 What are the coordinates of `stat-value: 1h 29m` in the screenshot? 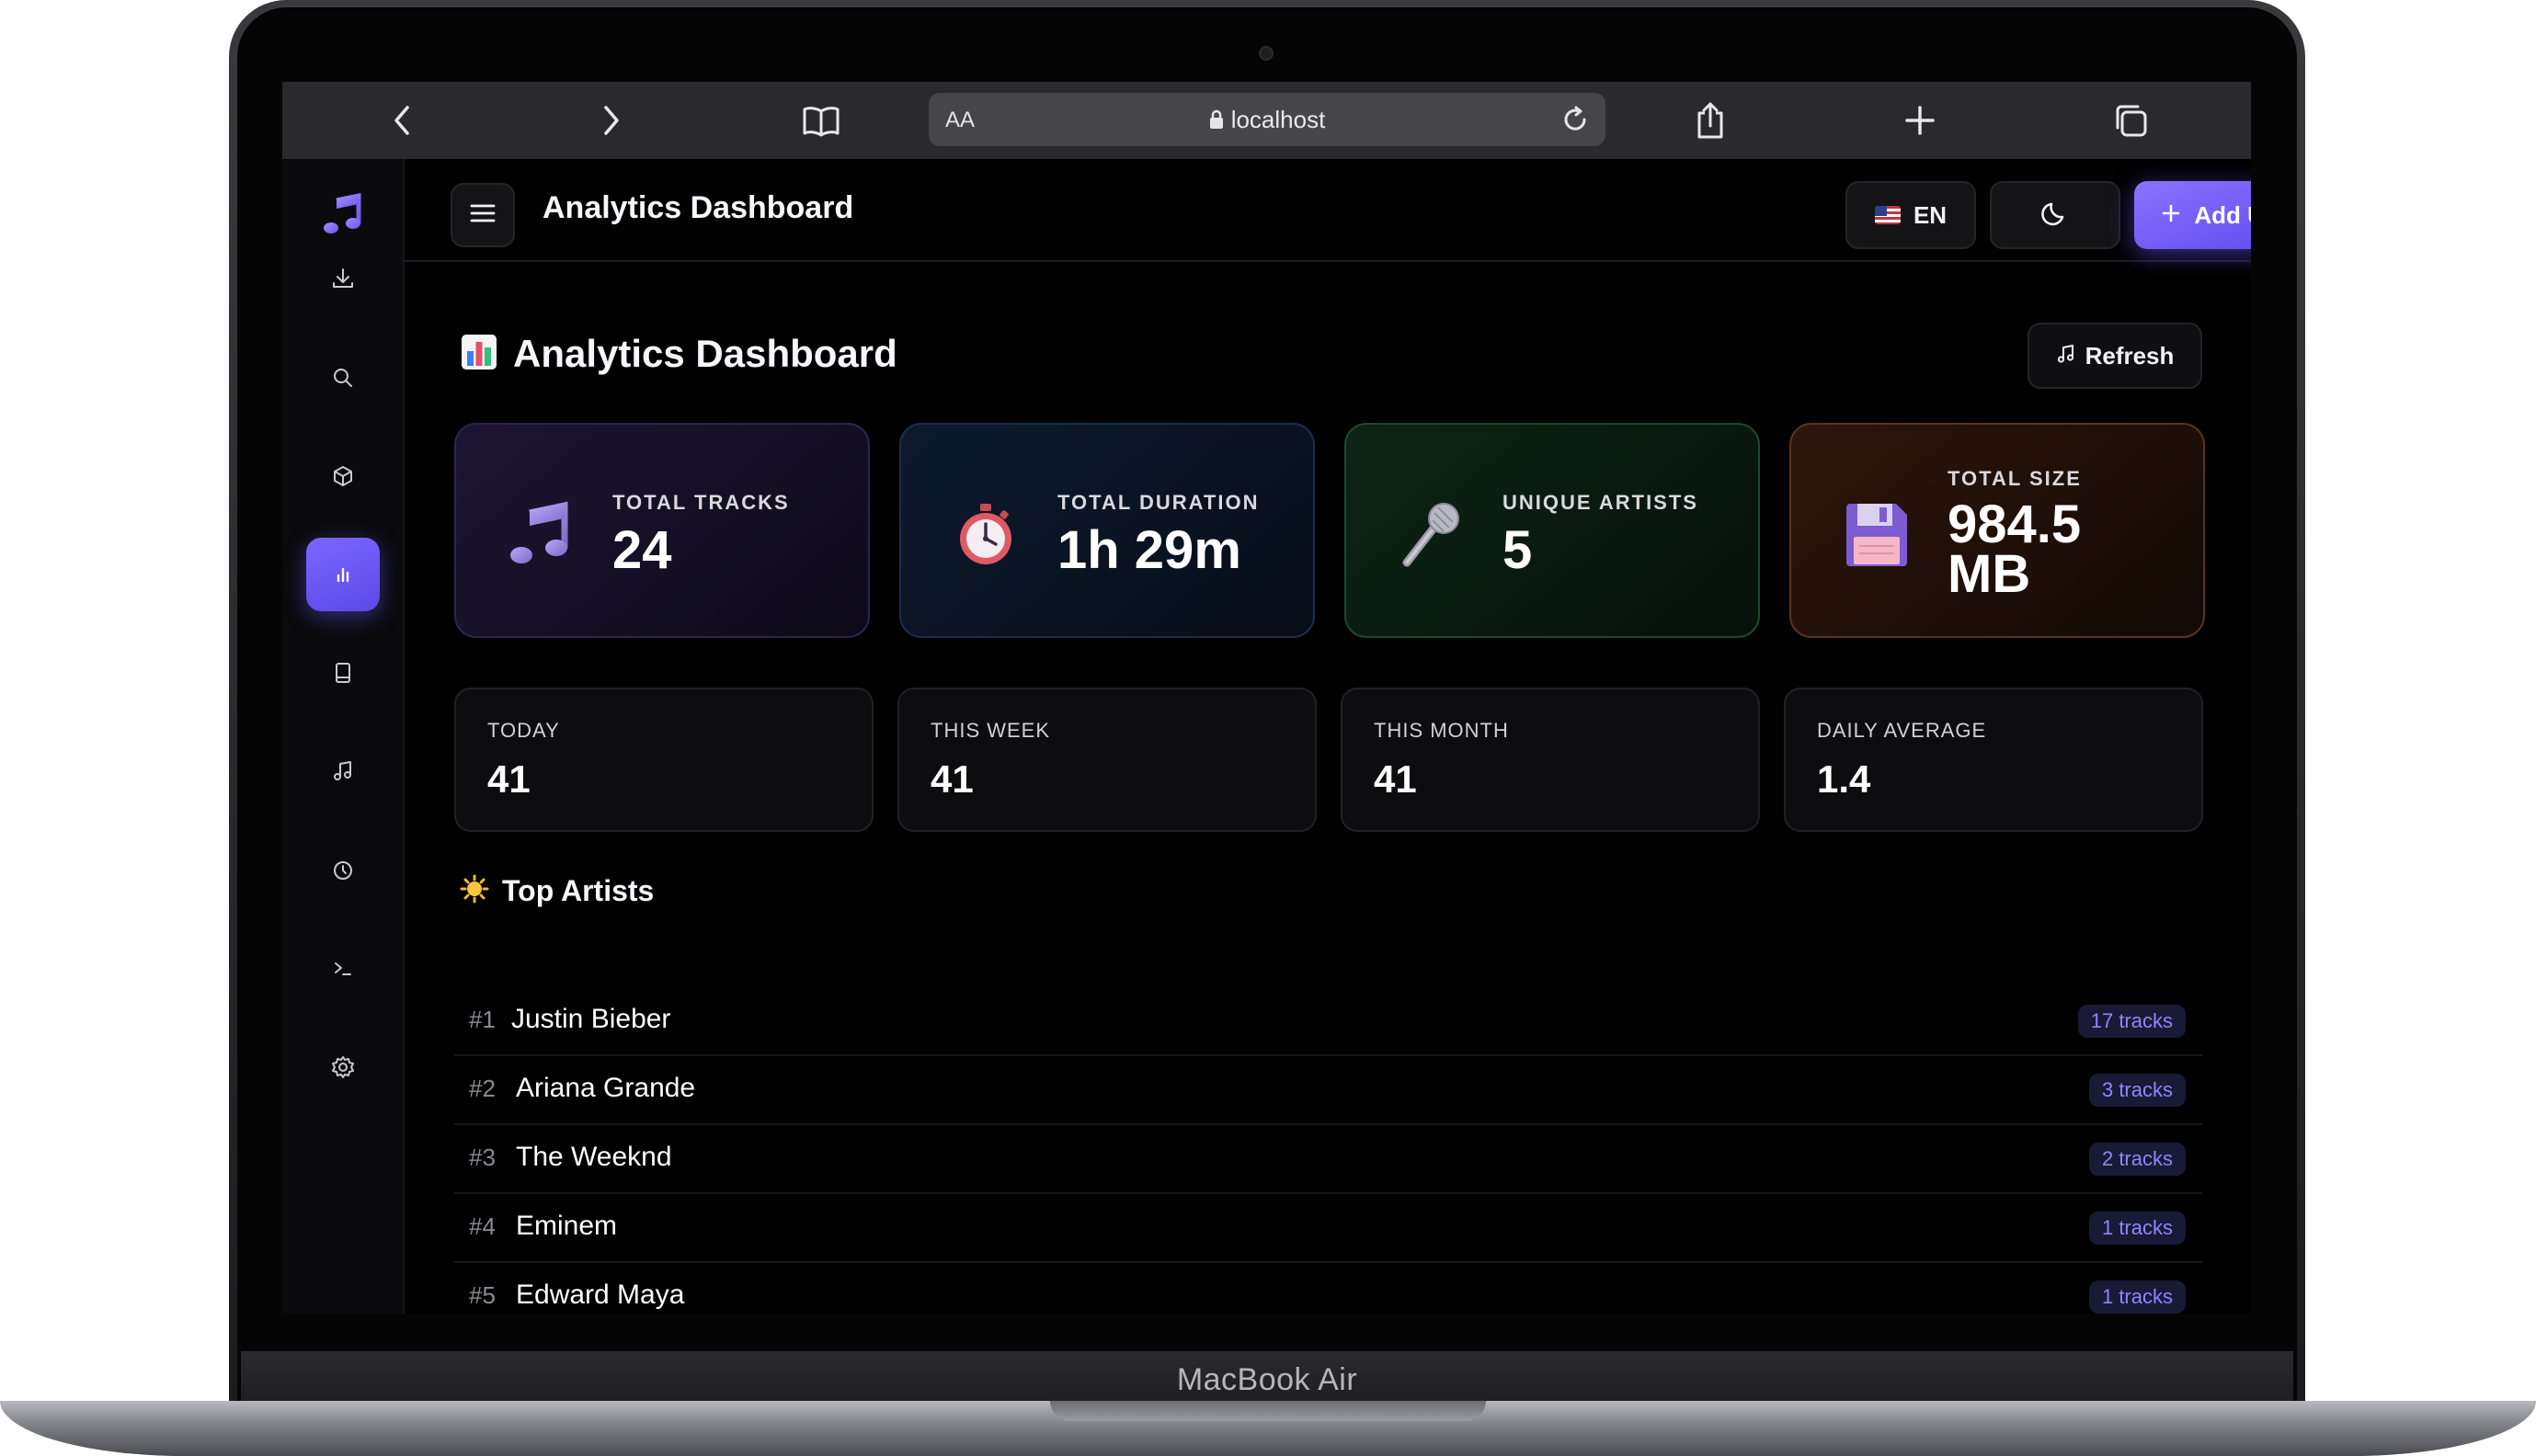 It's located at (1149, 550).